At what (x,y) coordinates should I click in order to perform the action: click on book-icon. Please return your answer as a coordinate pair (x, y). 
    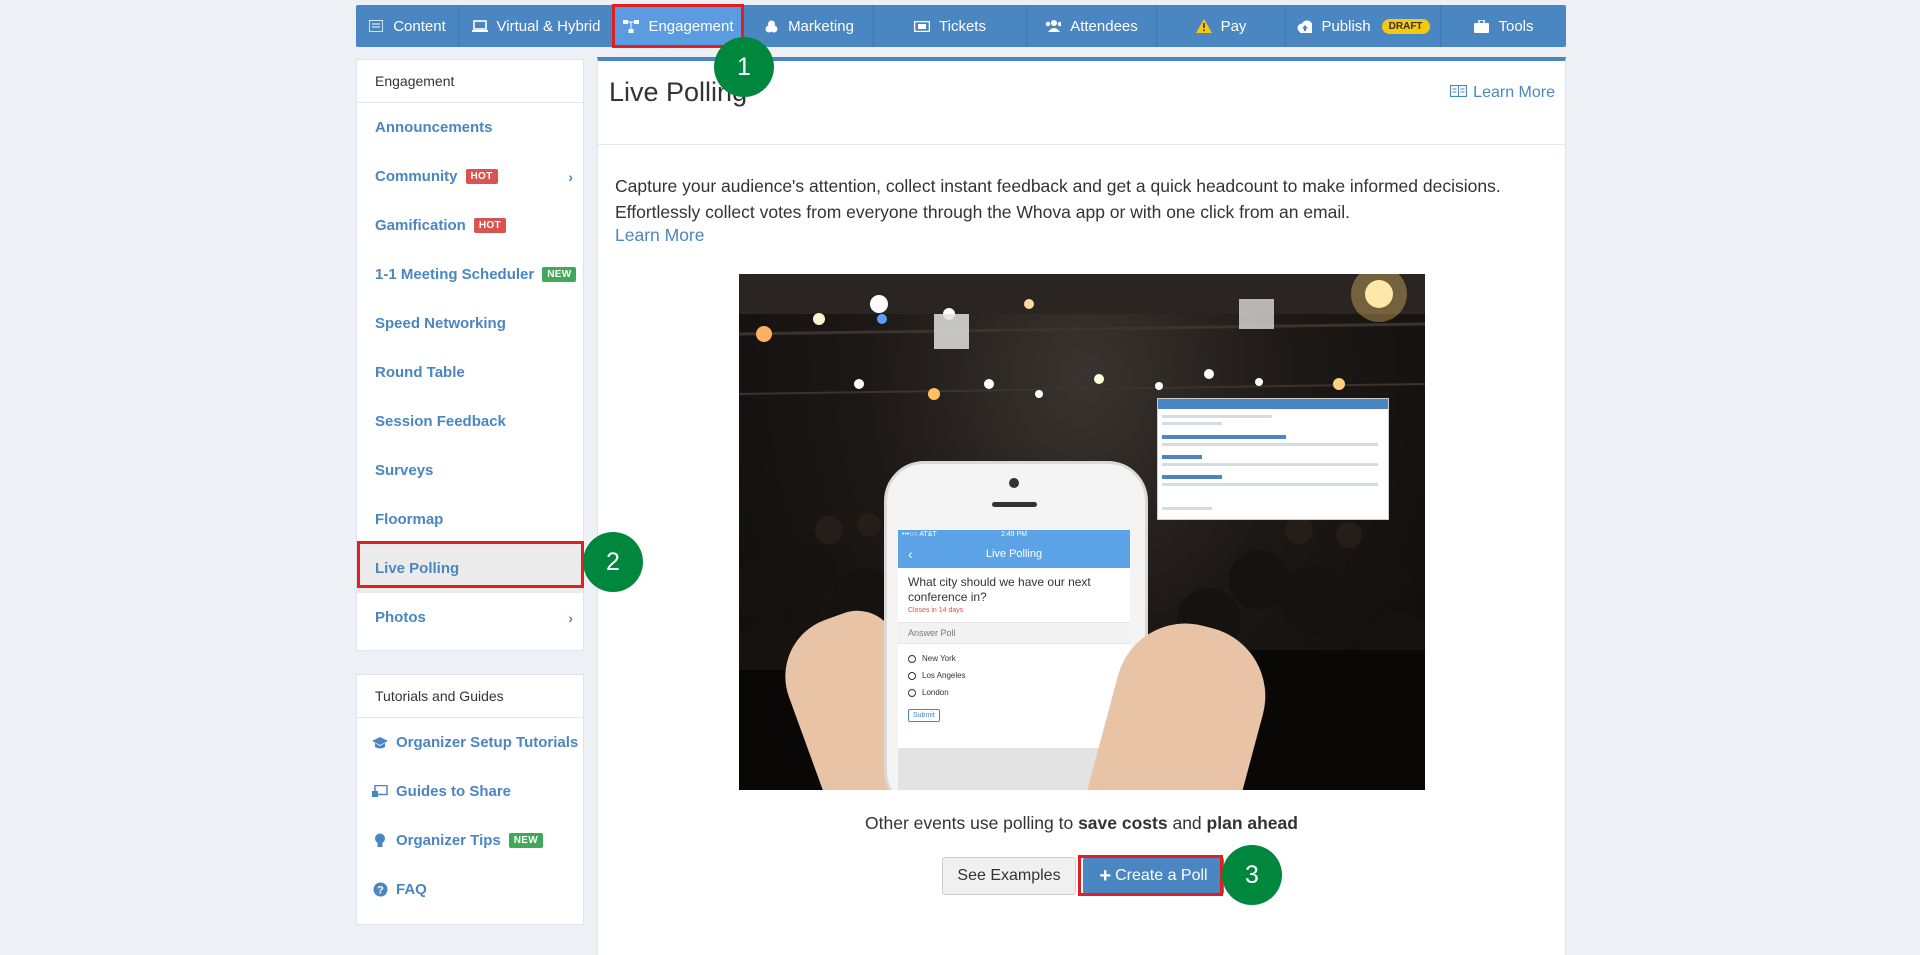
    Looking at the image, I should click on (1459, 93).